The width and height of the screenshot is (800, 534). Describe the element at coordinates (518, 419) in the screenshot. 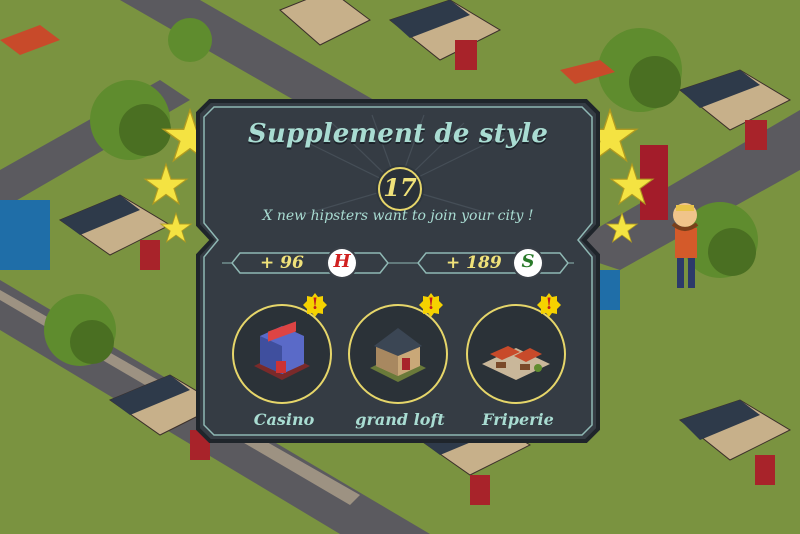

I see `building-label: Friperie` at that location.